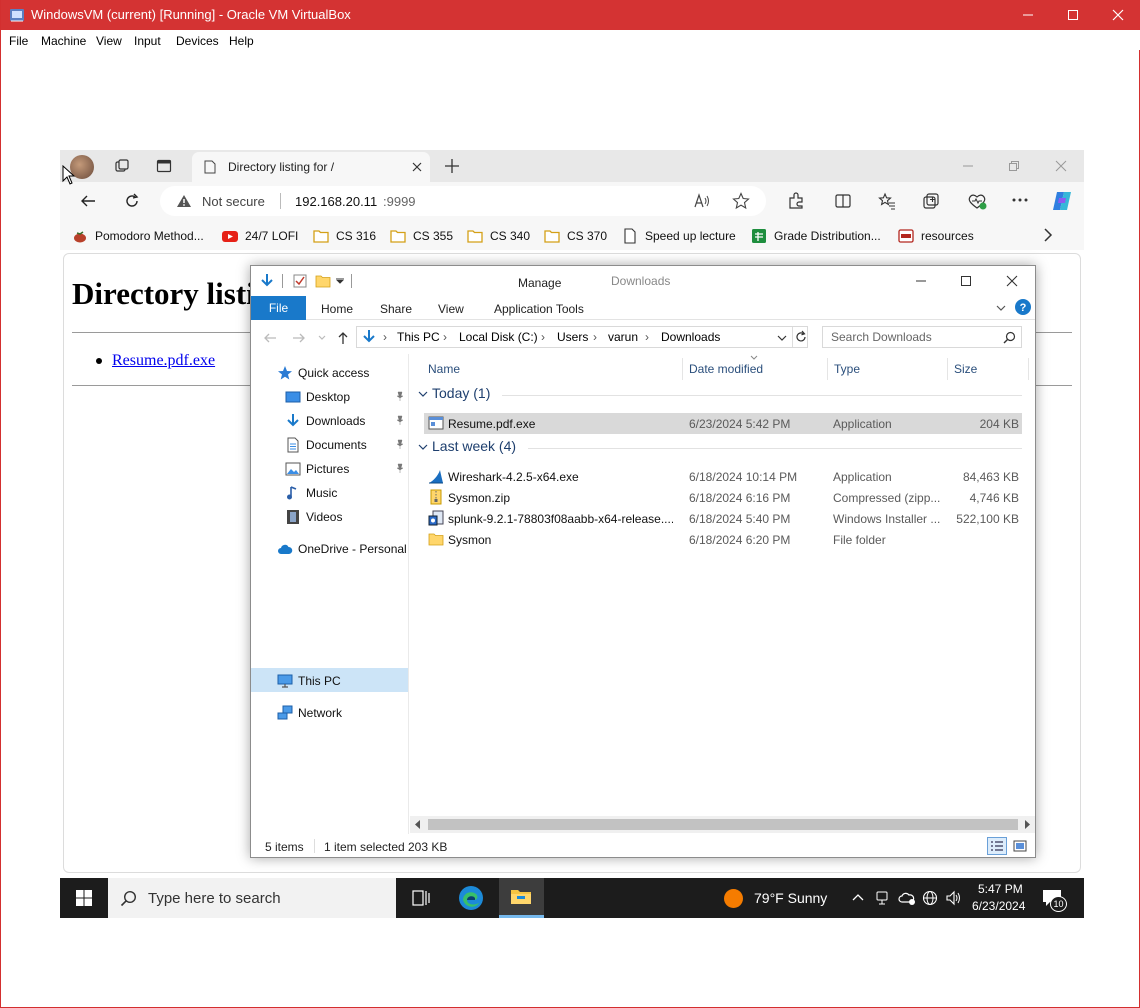 Image resolution: width=1140 pixels, height=1008 pixels. What do you see at coordinates (147, 41) in the screenshot?
I see `menu-input: Input` at bounding box center [147, 41].